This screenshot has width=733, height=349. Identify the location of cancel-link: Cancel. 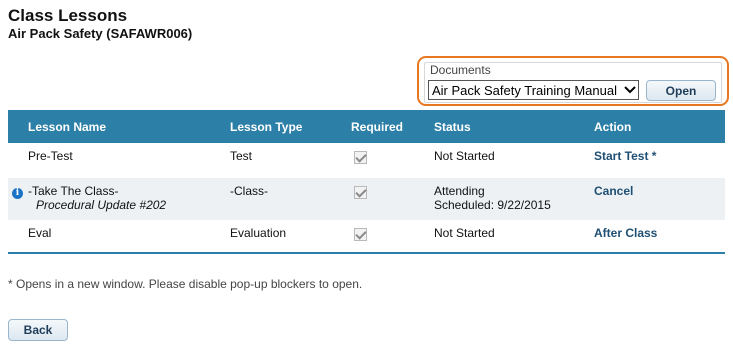
(613, 191).